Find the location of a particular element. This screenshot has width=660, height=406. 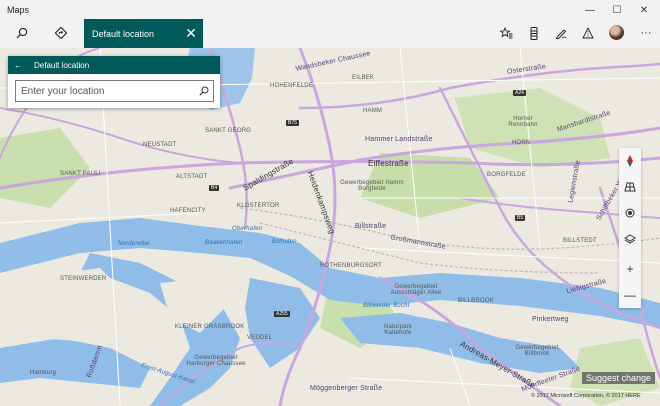

traffic-icon is located at coordinates (588, 33).